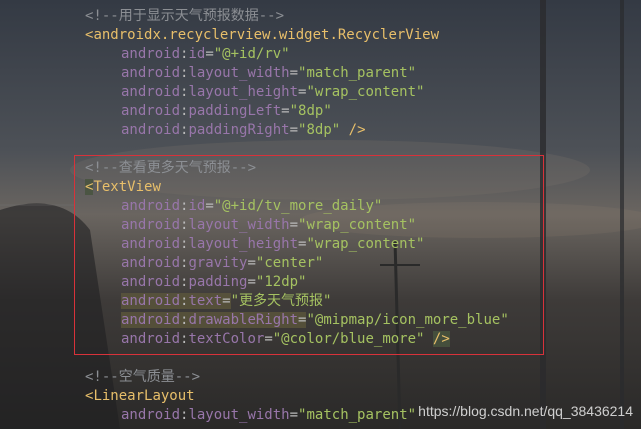 Image resolution: width=641 pixels, height=429 pixels. Describe the element at coordinates (357, 130) in the screenshot. I see `tag-close: />` at that location.